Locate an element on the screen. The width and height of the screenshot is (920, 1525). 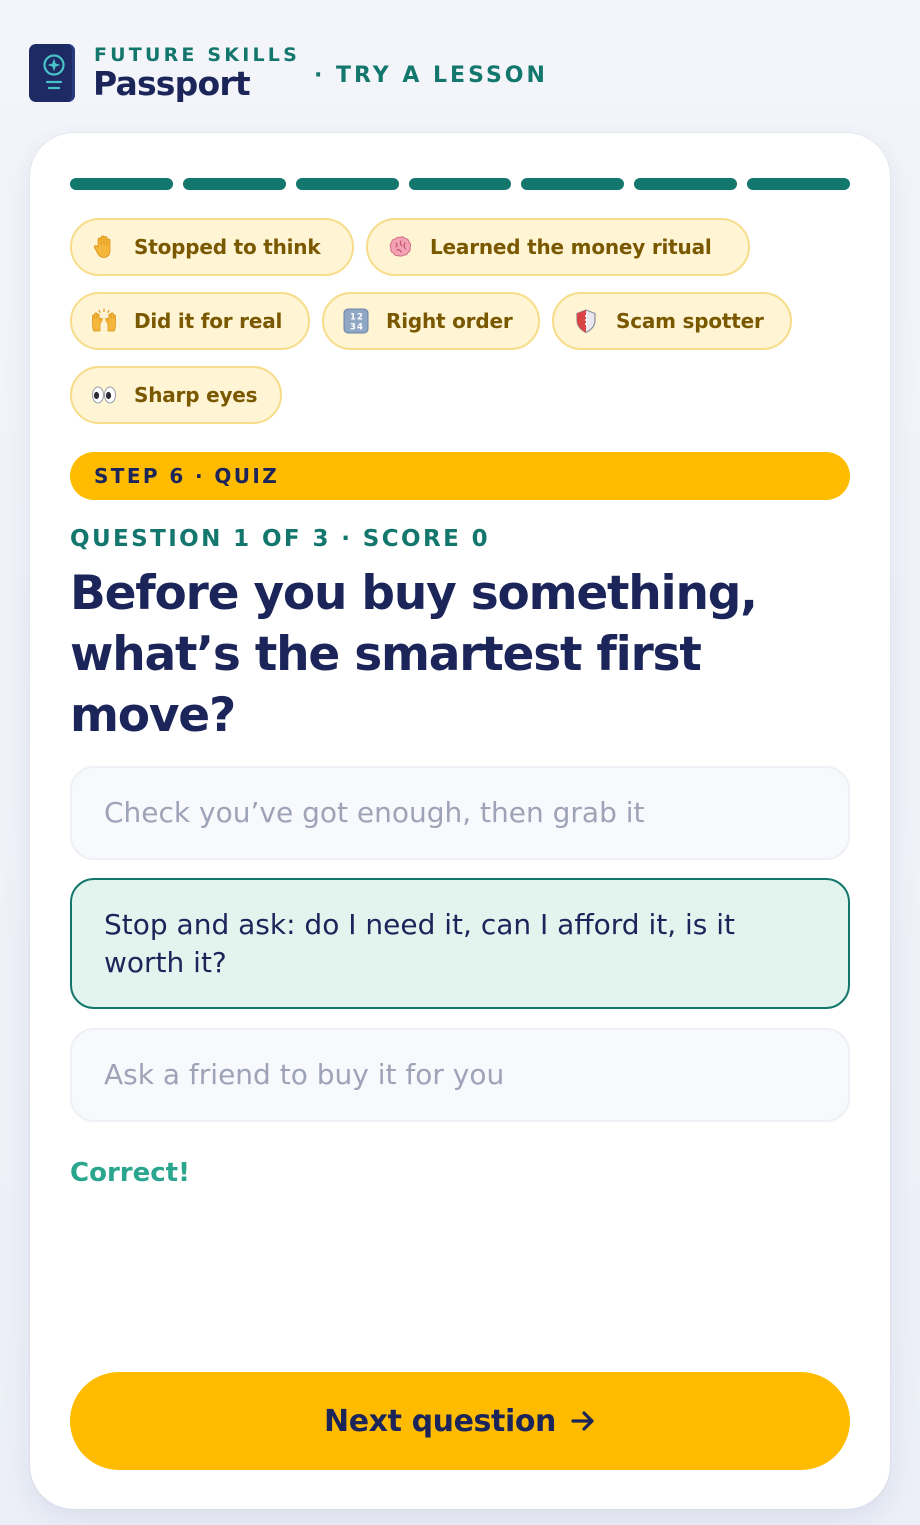
question-counter: QUESTION 1 OF 3 · SCORE 0 is located at coordinates (280, 539).